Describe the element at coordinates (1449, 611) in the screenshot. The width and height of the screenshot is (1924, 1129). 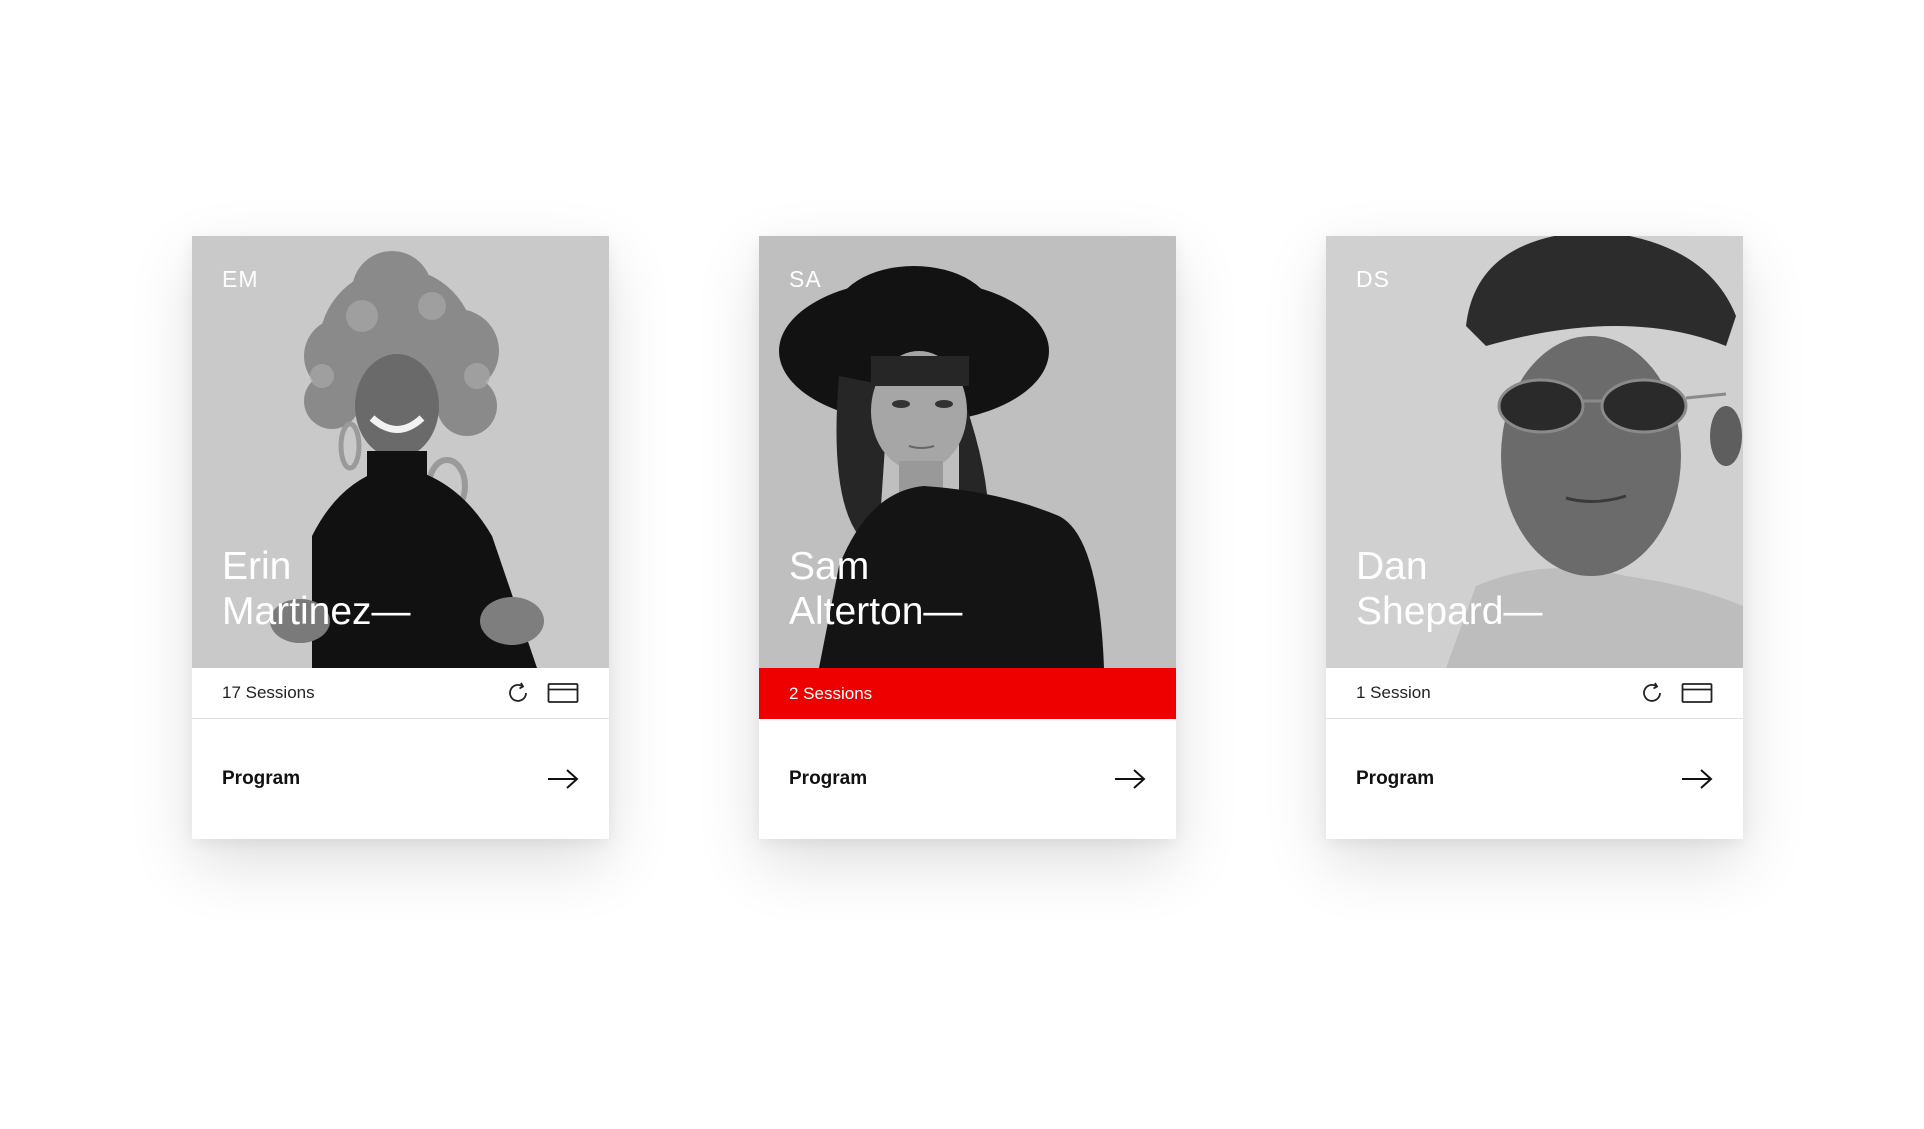
I see `last-name: Shepard—` at that location.